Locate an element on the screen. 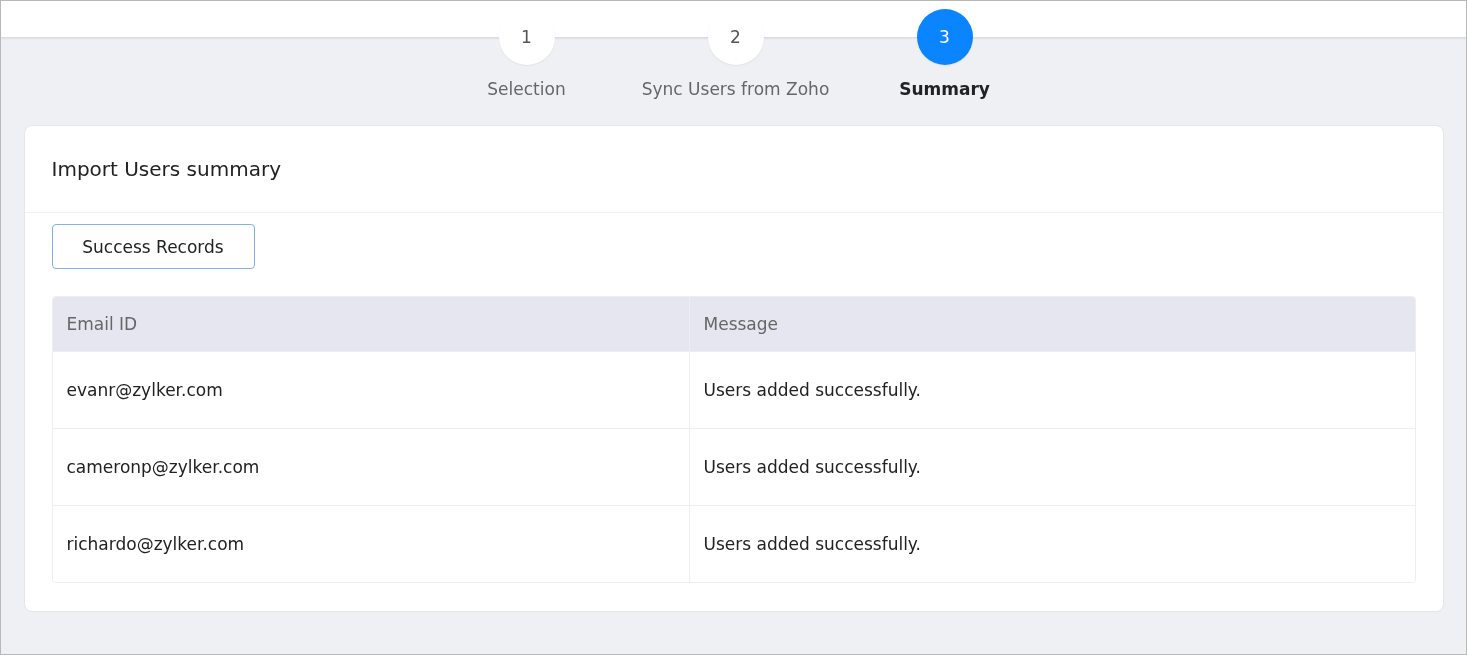 This screenshot has width=1467, height=655. table-cell-text: cameronp@zylker.com is located at coordinates (163, 467).